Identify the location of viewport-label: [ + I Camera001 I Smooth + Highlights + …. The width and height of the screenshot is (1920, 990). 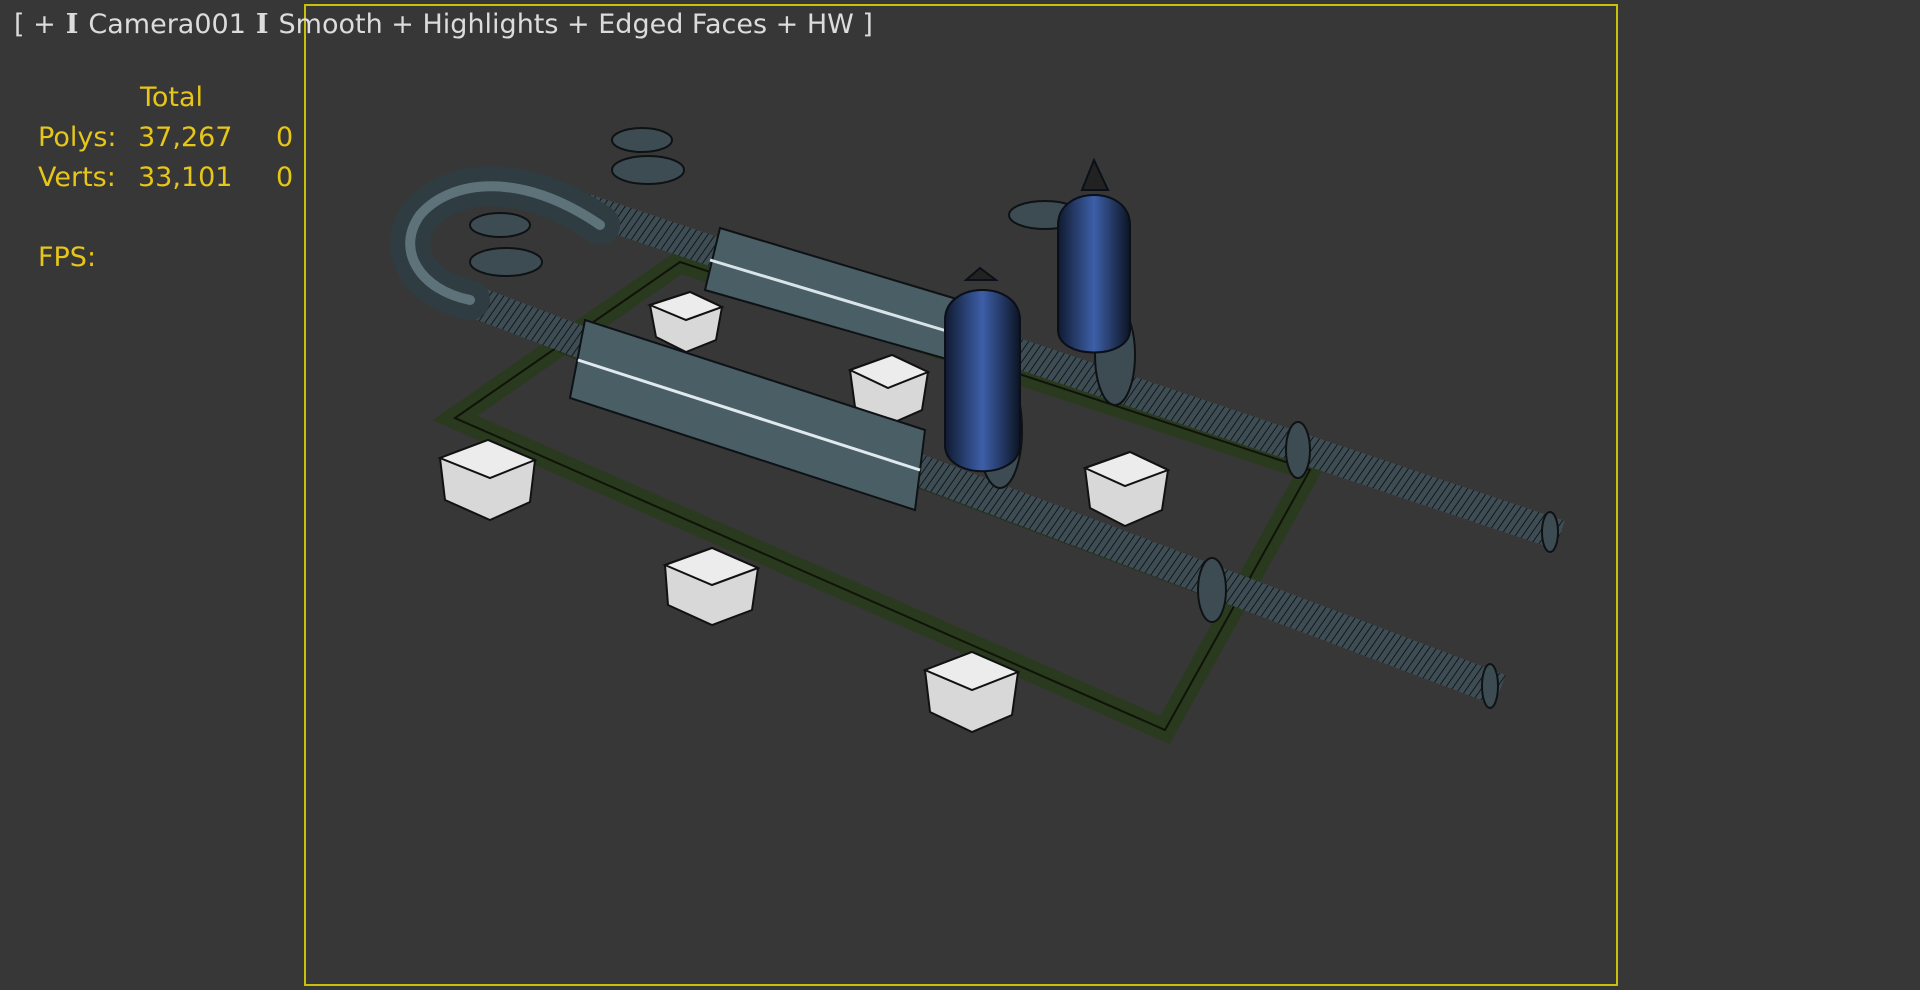
(448, 24).